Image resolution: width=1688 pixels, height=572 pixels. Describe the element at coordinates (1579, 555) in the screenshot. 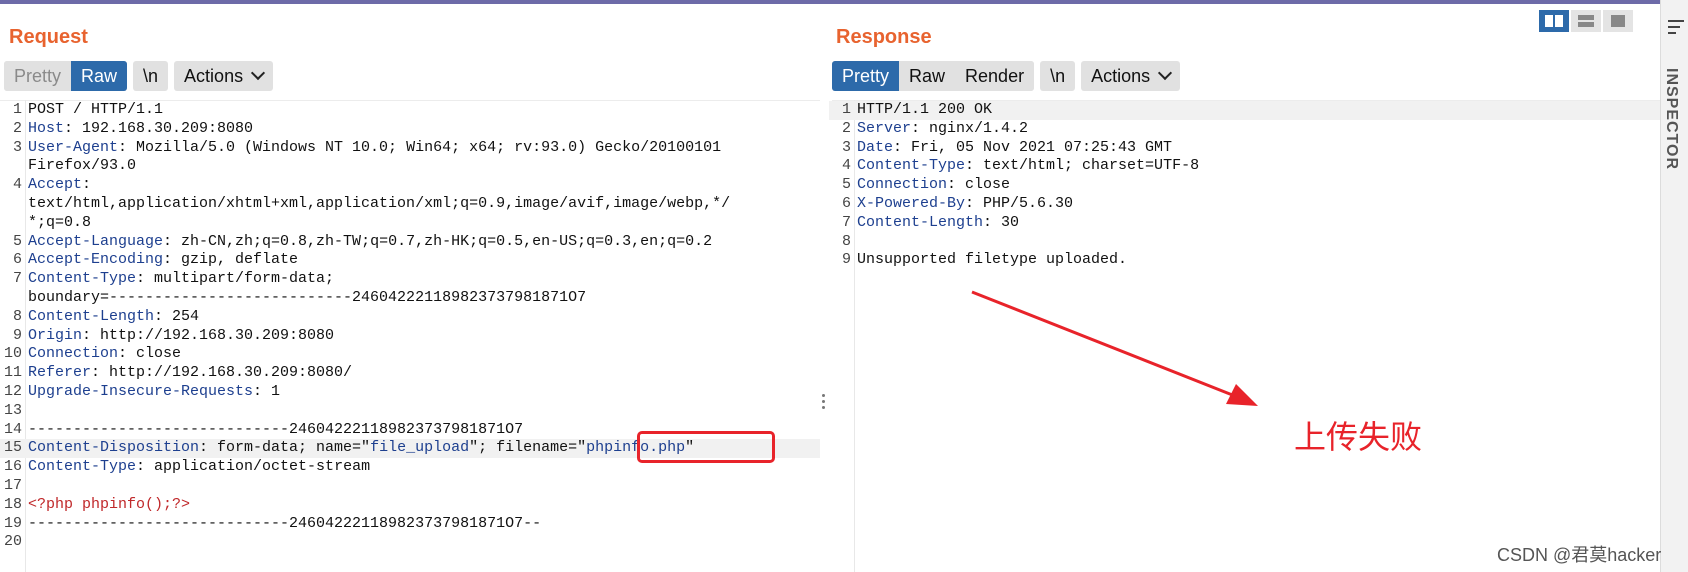

I see `watermark: CSDN @君莫hacker` at that location.